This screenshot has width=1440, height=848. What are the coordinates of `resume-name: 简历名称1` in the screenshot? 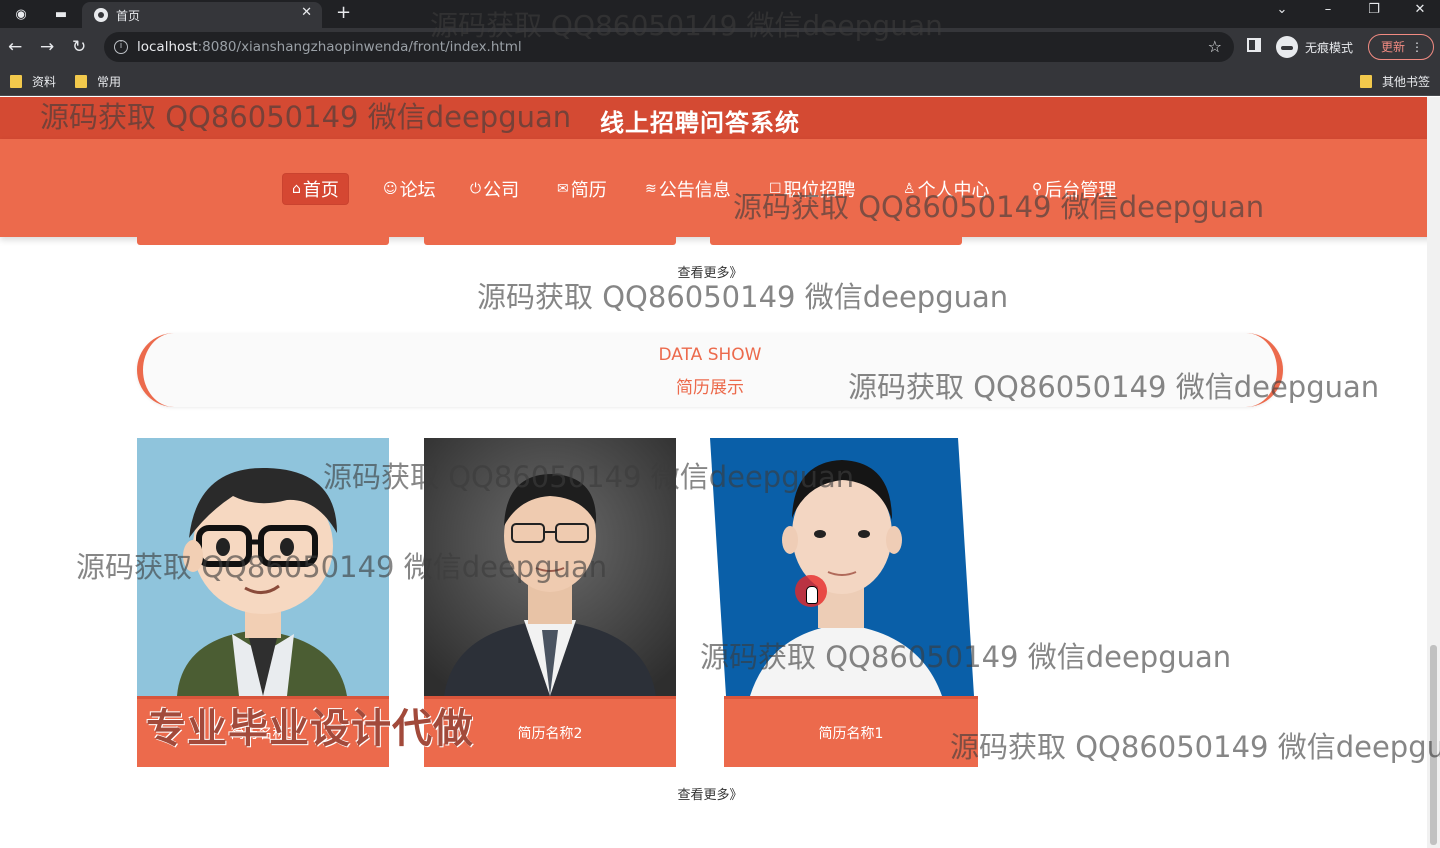 It's located at (851, 731).